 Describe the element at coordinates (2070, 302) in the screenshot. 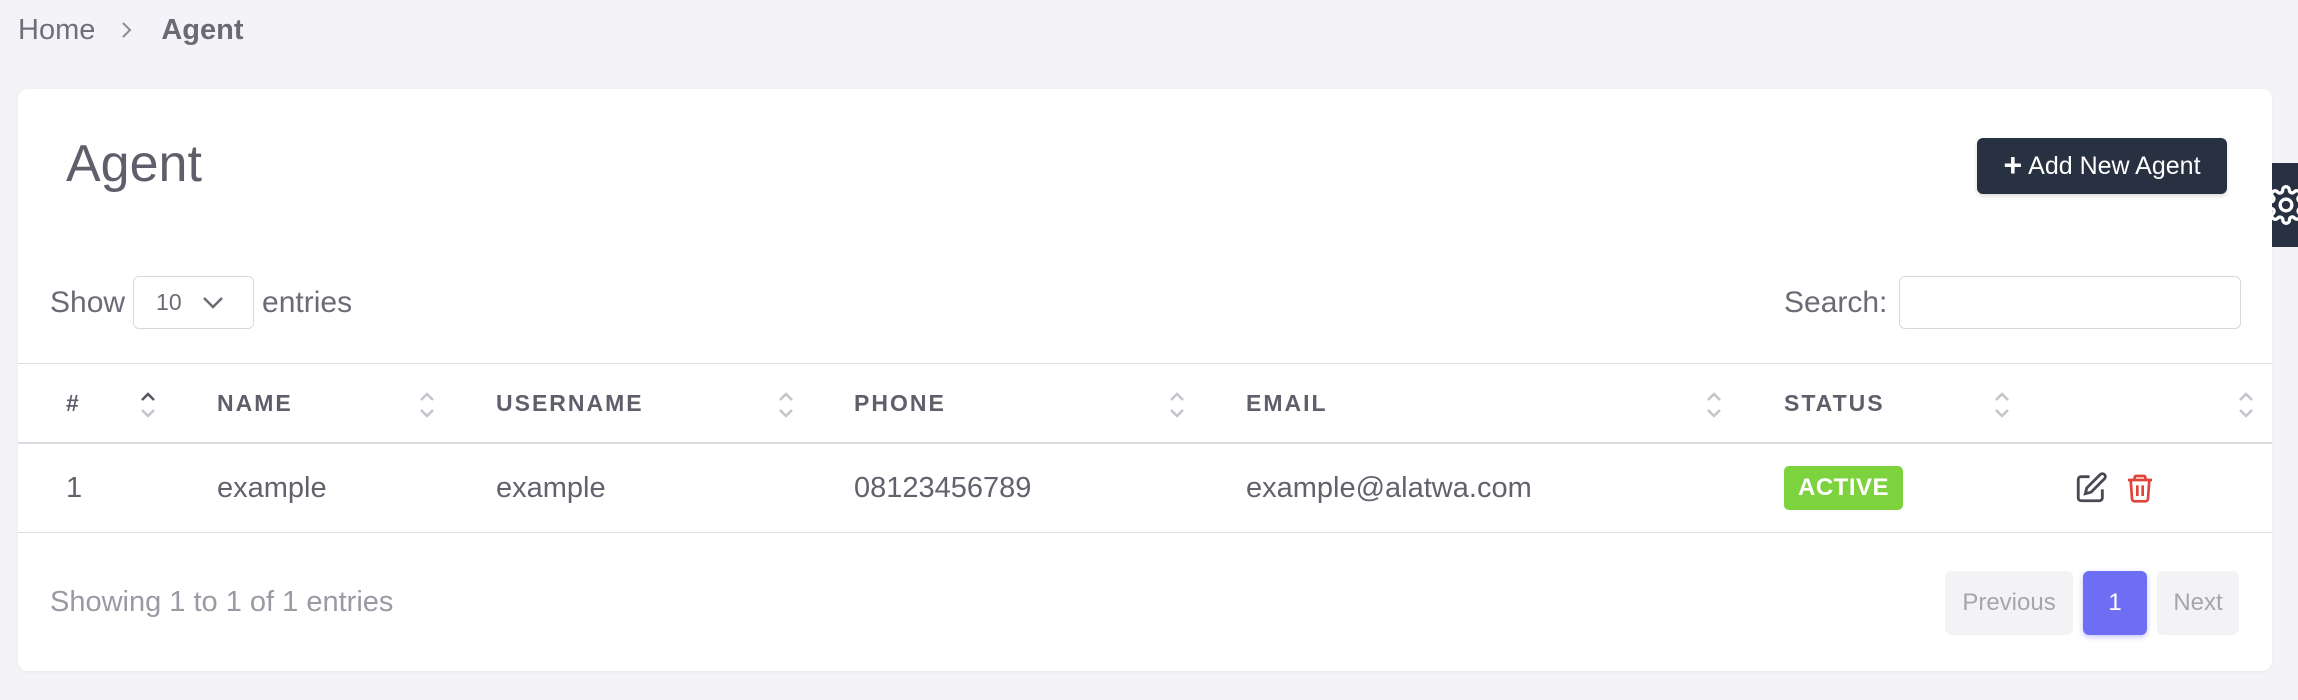

I see `search-input` at that location.